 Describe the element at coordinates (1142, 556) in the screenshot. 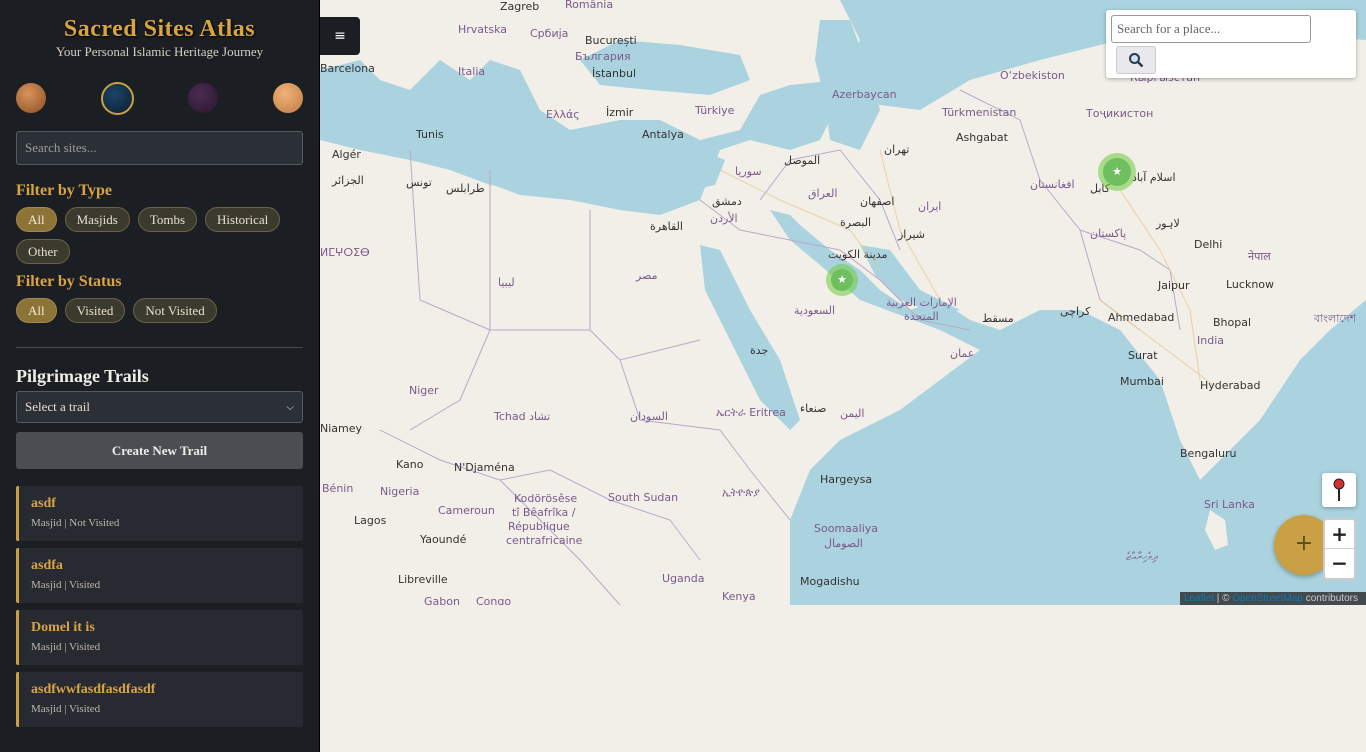

I see `map-label: ދިވެހިރާއްޖެ` at that location.